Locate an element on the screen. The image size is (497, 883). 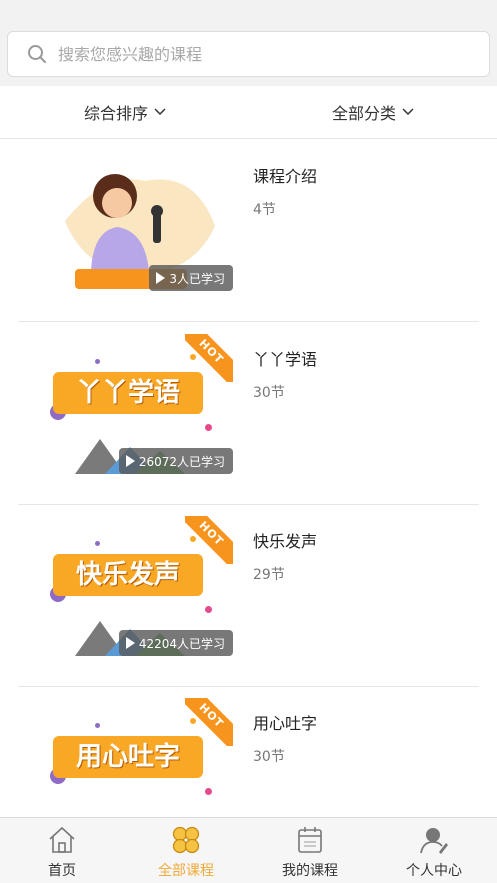
learner-count-badge: 26072人已学习 is located at coordinates (175, 461).